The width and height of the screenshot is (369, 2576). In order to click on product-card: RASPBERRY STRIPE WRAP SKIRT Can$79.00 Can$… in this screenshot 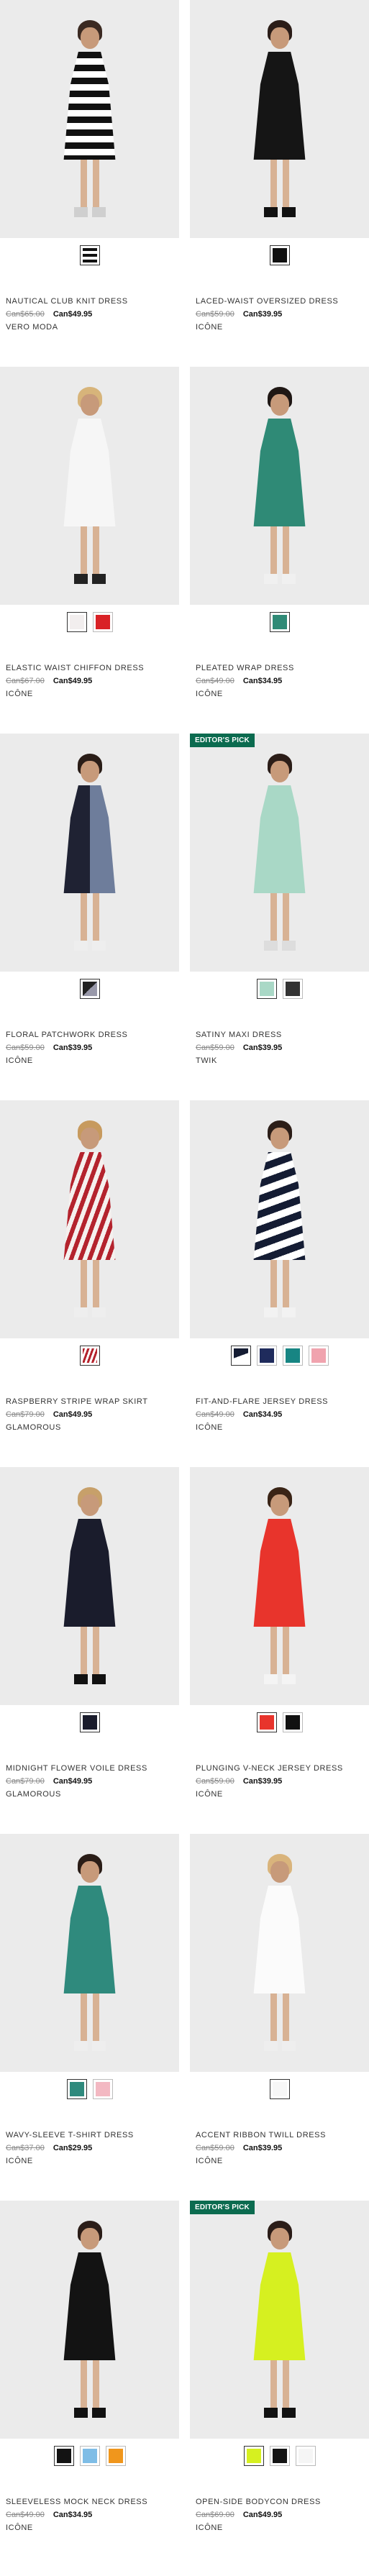, I will do `click(89, 1283)`.